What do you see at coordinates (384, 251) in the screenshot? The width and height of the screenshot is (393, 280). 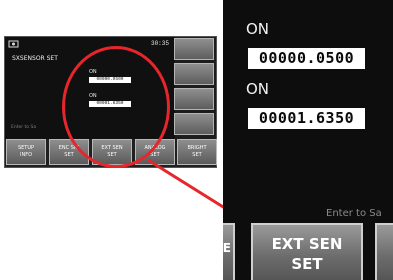 I see `zoom-analog-set-button` at bounding box center [384, 251].